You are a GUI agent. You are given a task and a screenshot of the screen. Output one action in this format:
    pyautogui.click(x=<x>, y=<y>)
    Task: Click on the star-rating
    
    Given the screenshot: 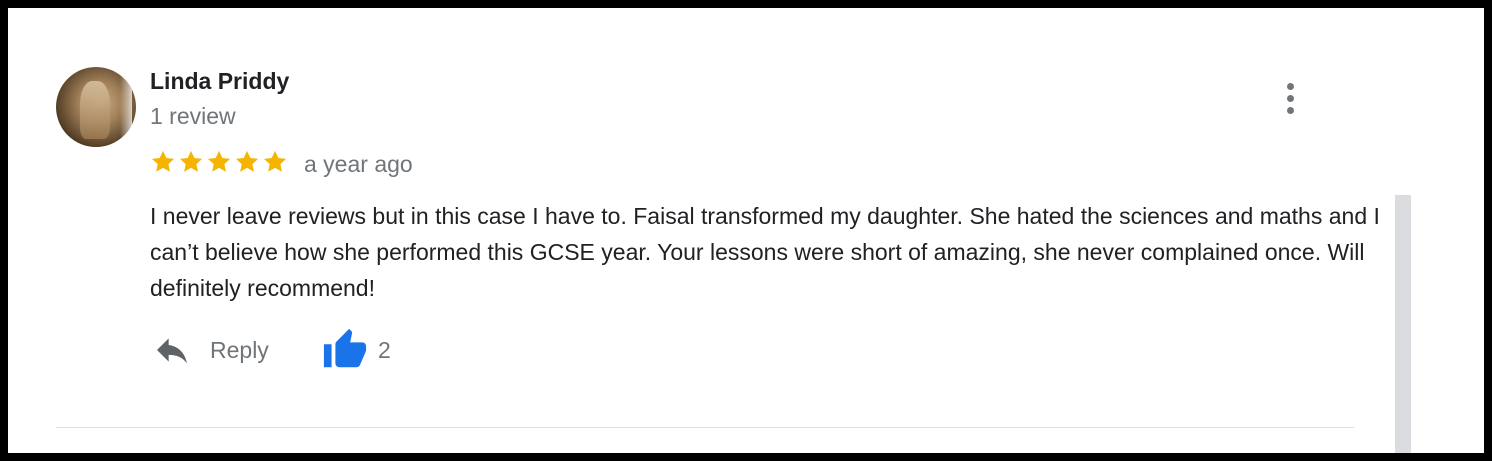 What is the action you would take?
    pyautogui.click(x=219, y=162)
    